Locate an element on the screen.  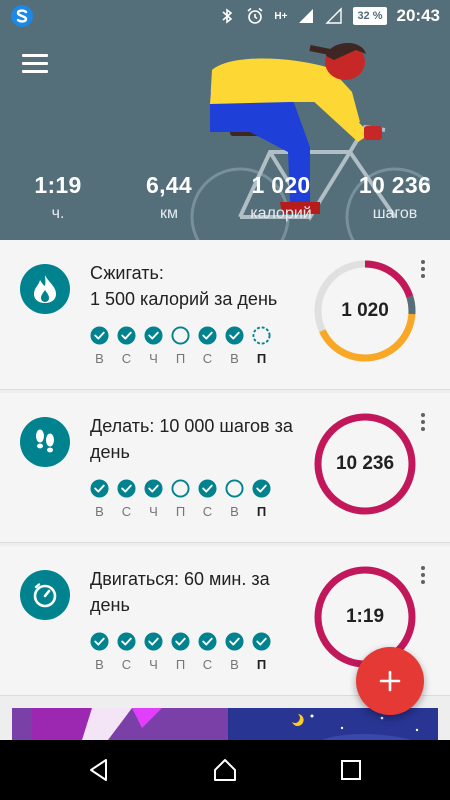
flame-icon is located at coordinates (45, 289).